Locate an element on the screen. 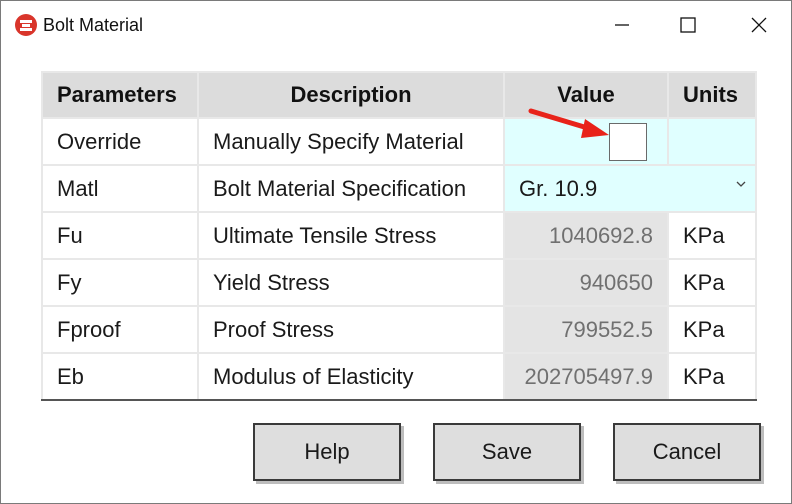 The height and width of the screenshot is (504, 792). table-header-row: Parameters Description Value Units is located at coordinates (399, 95).